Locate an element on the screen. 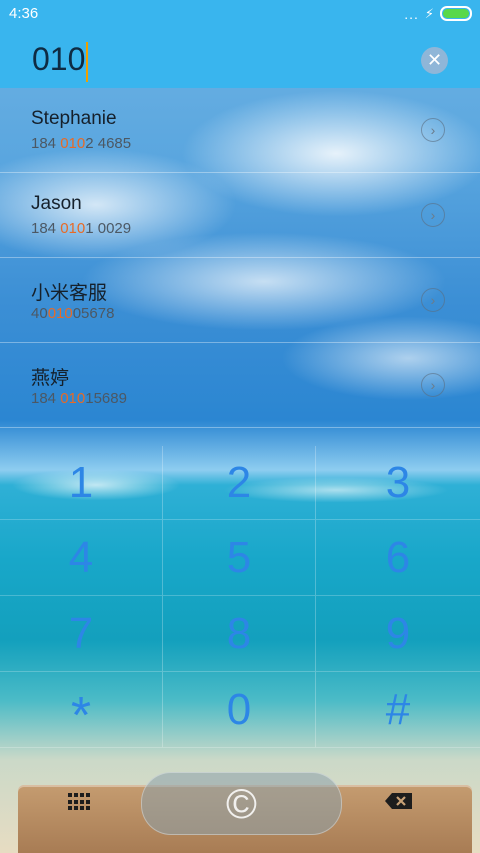  key-3: 3 is located at coordinates (398, 483).